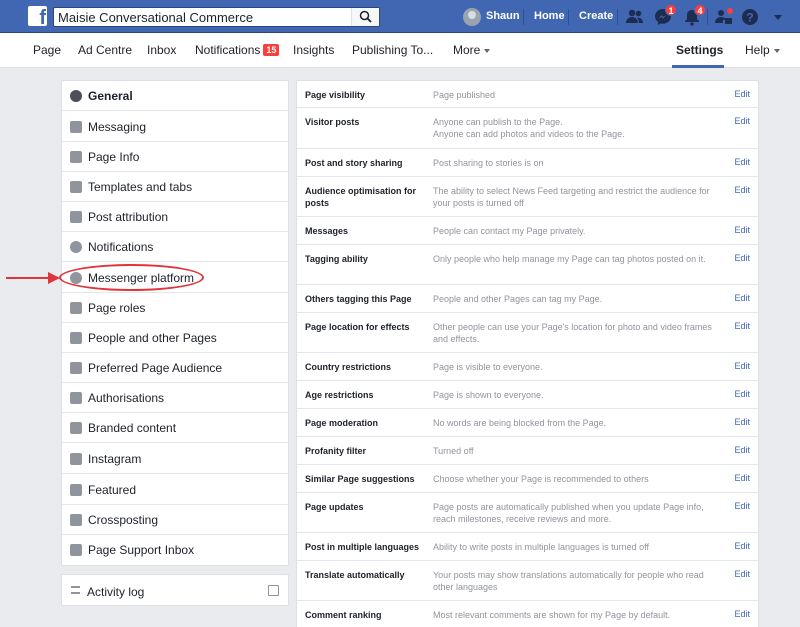 The height and width of the screenshot is (627, 800). What do you see at coordinates (671, 10) in the screenshot?
I see `messenger-badge: 1` at bounding box center [671, 10].